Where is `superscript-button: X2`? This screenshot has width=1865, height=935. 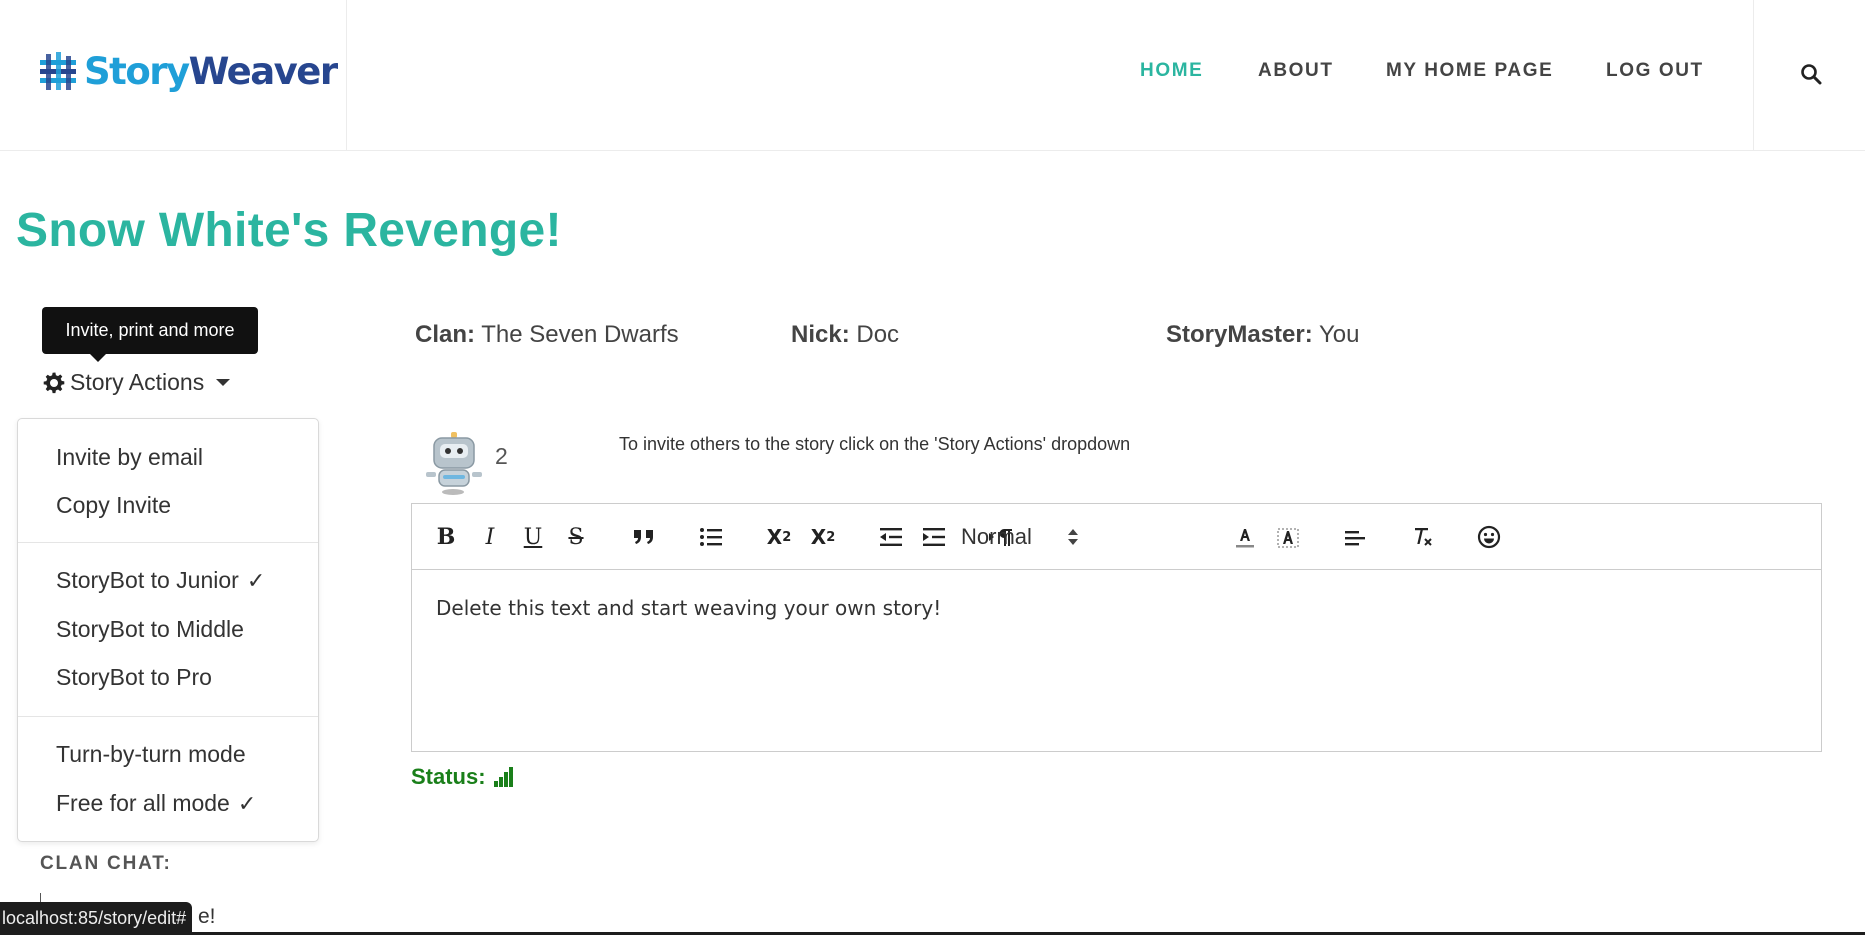
superscript-button: X2 is located at coordinates (823, 537).